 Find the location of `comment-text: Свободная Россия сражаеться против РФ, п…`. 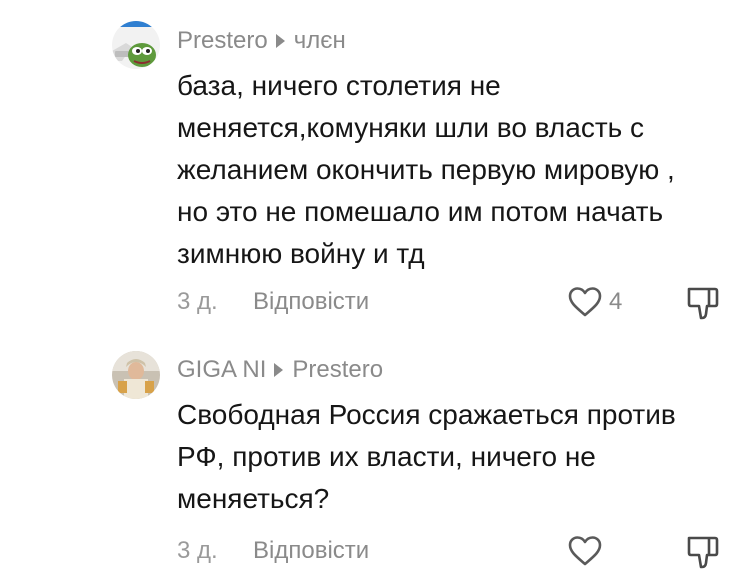

comment-text: Свободная Россия сражаеться против РФ, п… is located at coordinates (426, 456).